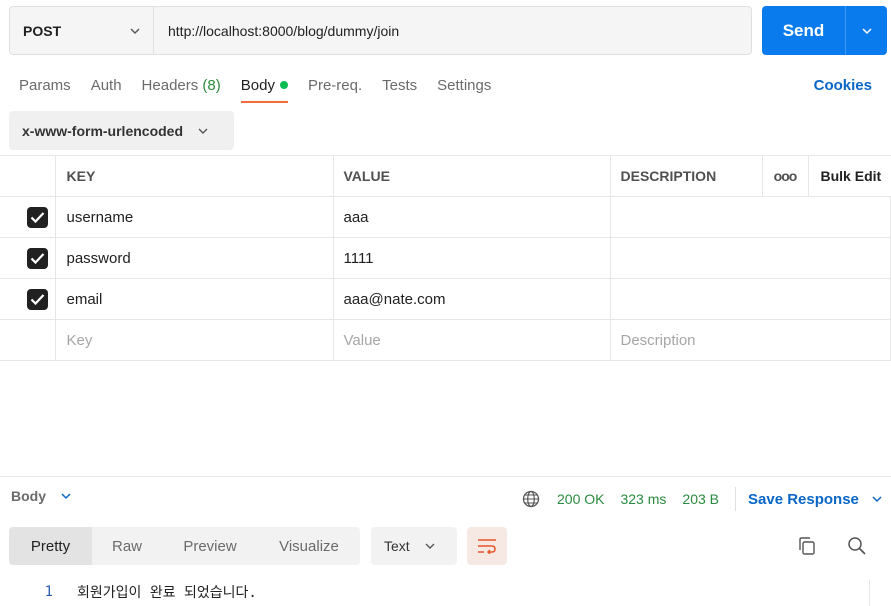 The width and height of the screenshot is (891, 606). I want to click on key-cell: email, so click(194, 299).